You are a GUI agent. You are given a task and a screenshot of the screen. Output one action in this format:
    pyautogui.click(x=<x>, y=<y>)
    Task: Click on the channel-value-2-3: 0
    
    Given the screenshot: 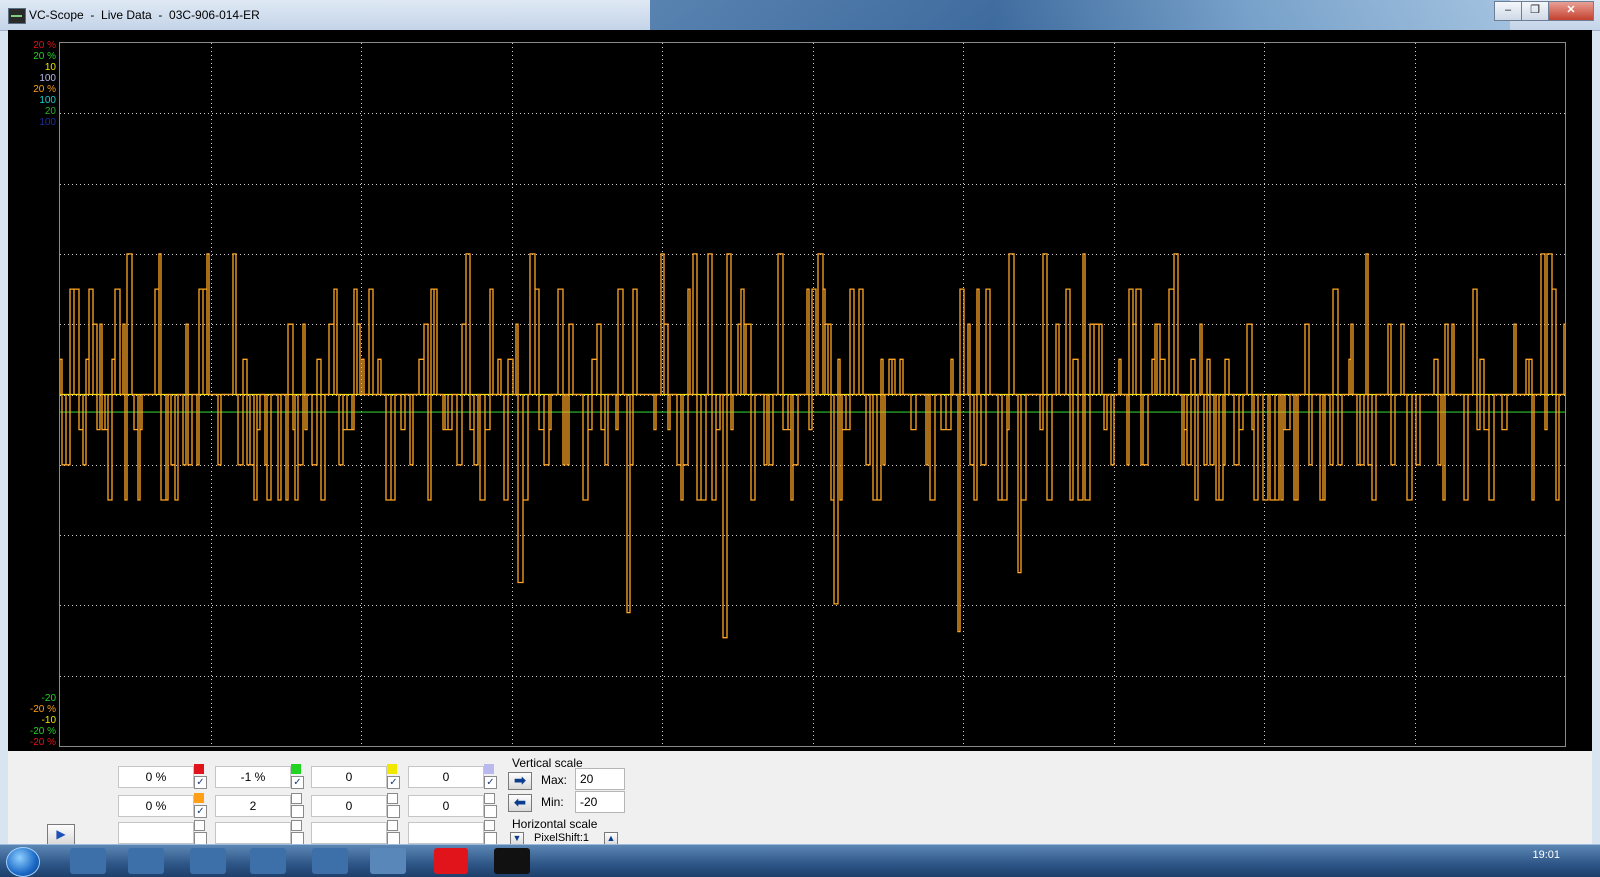 What is the action you would take?
    pyautogui.click(x=349, y=806)
    